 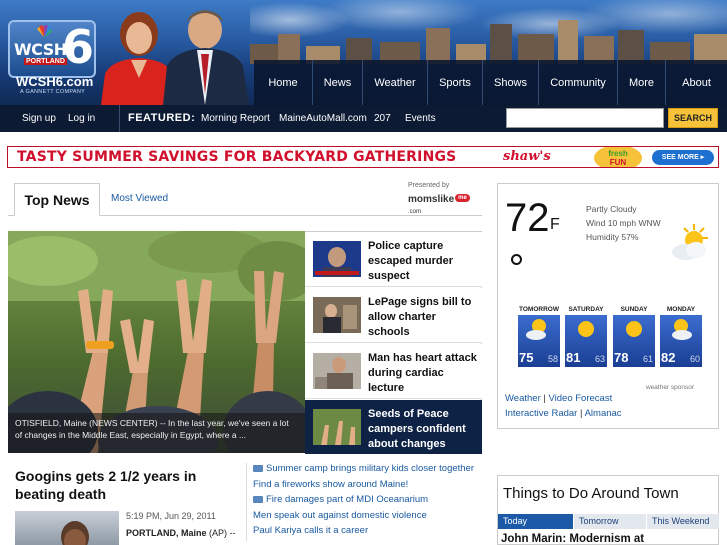 I want to click on weather-condition: Partly Cloudy, so click(x=611, y=209).